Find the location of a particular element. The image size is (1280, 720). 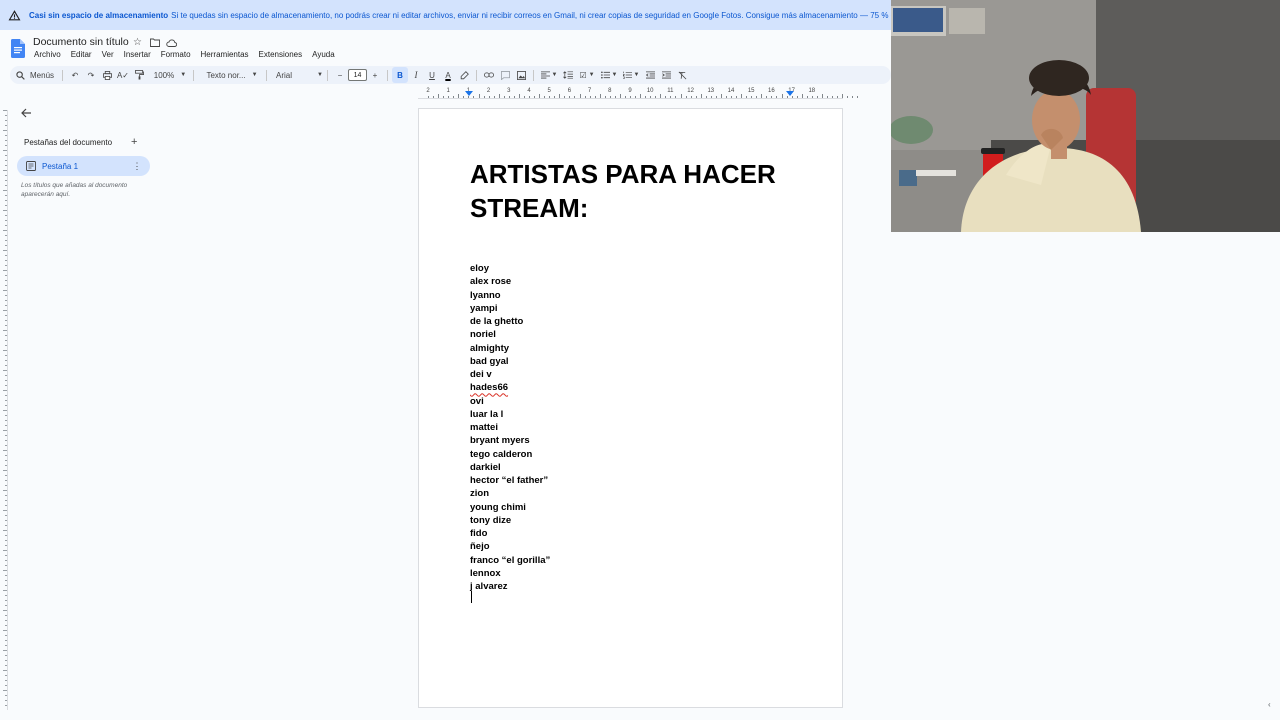

artist-item: luar la l is located at coordinates (510, 414).